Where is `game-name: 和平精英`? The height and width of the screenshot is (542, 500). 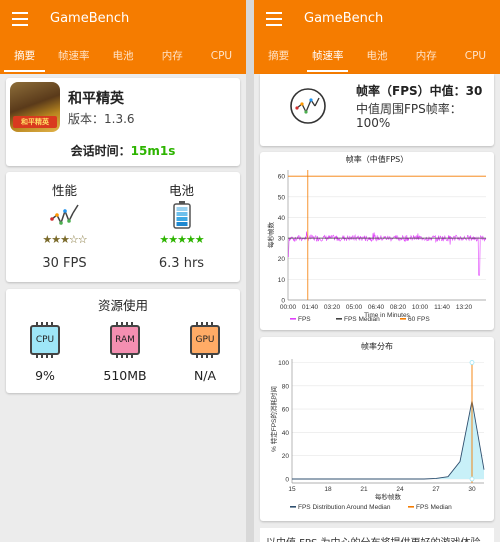 game-name: 和平精英 is located at coordinates (96, 99).